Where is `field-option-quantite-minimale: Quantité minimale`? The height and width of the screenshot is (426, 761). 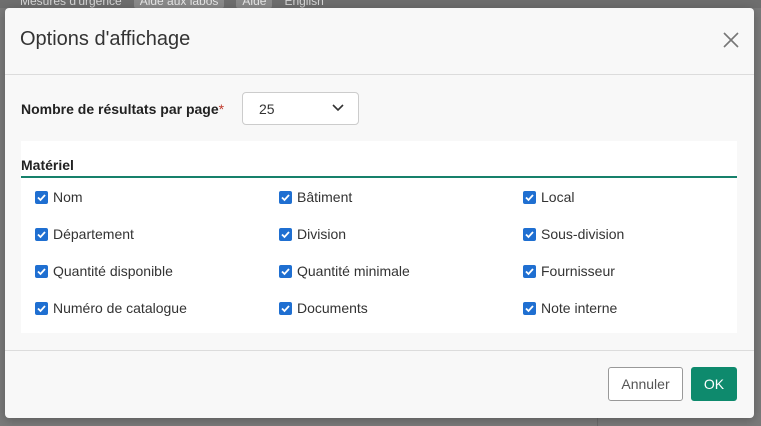 field-option-quantite-minimale: Quantité minimale is located at coordinates (344, 271).